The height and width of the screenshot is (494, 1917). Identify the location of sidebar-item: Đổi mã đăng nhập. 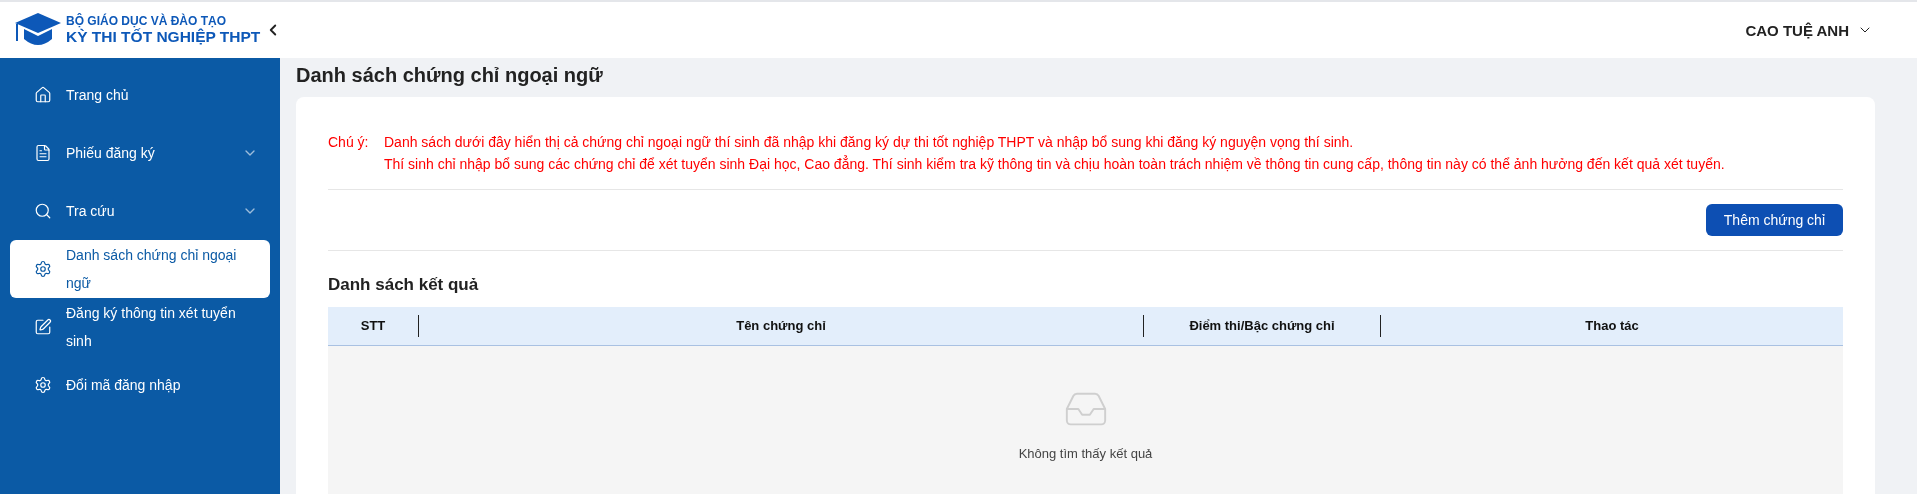
(140, 385).